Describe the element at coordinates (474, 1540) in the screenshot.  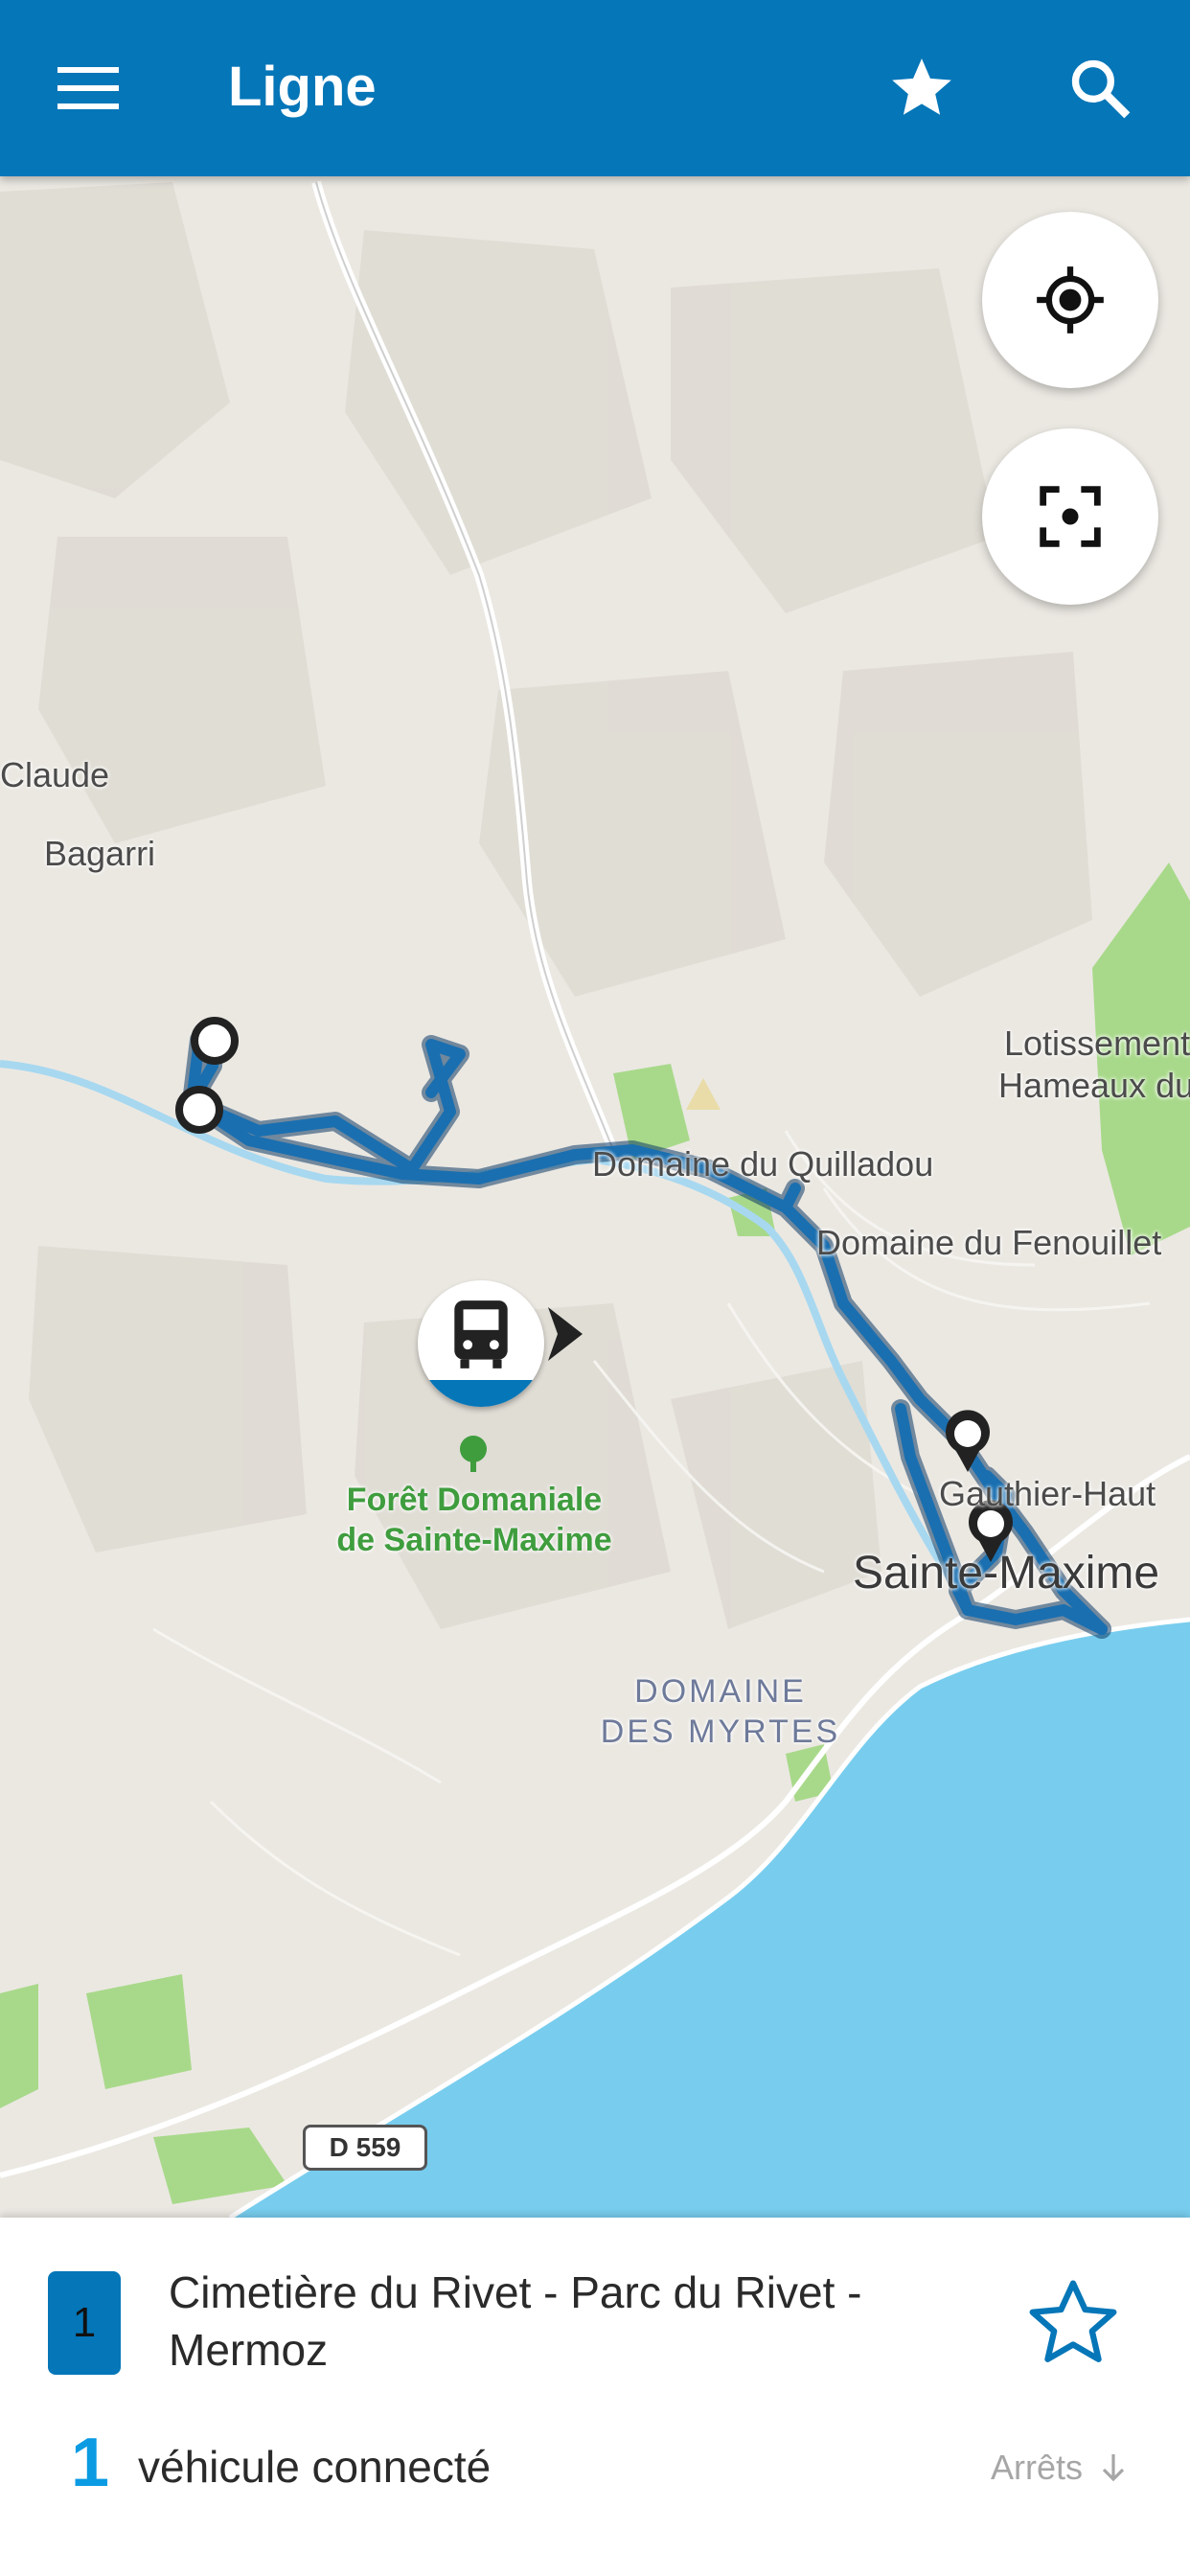
I see `map-label-foret-line2: de Sainte-Maxime` at that location.